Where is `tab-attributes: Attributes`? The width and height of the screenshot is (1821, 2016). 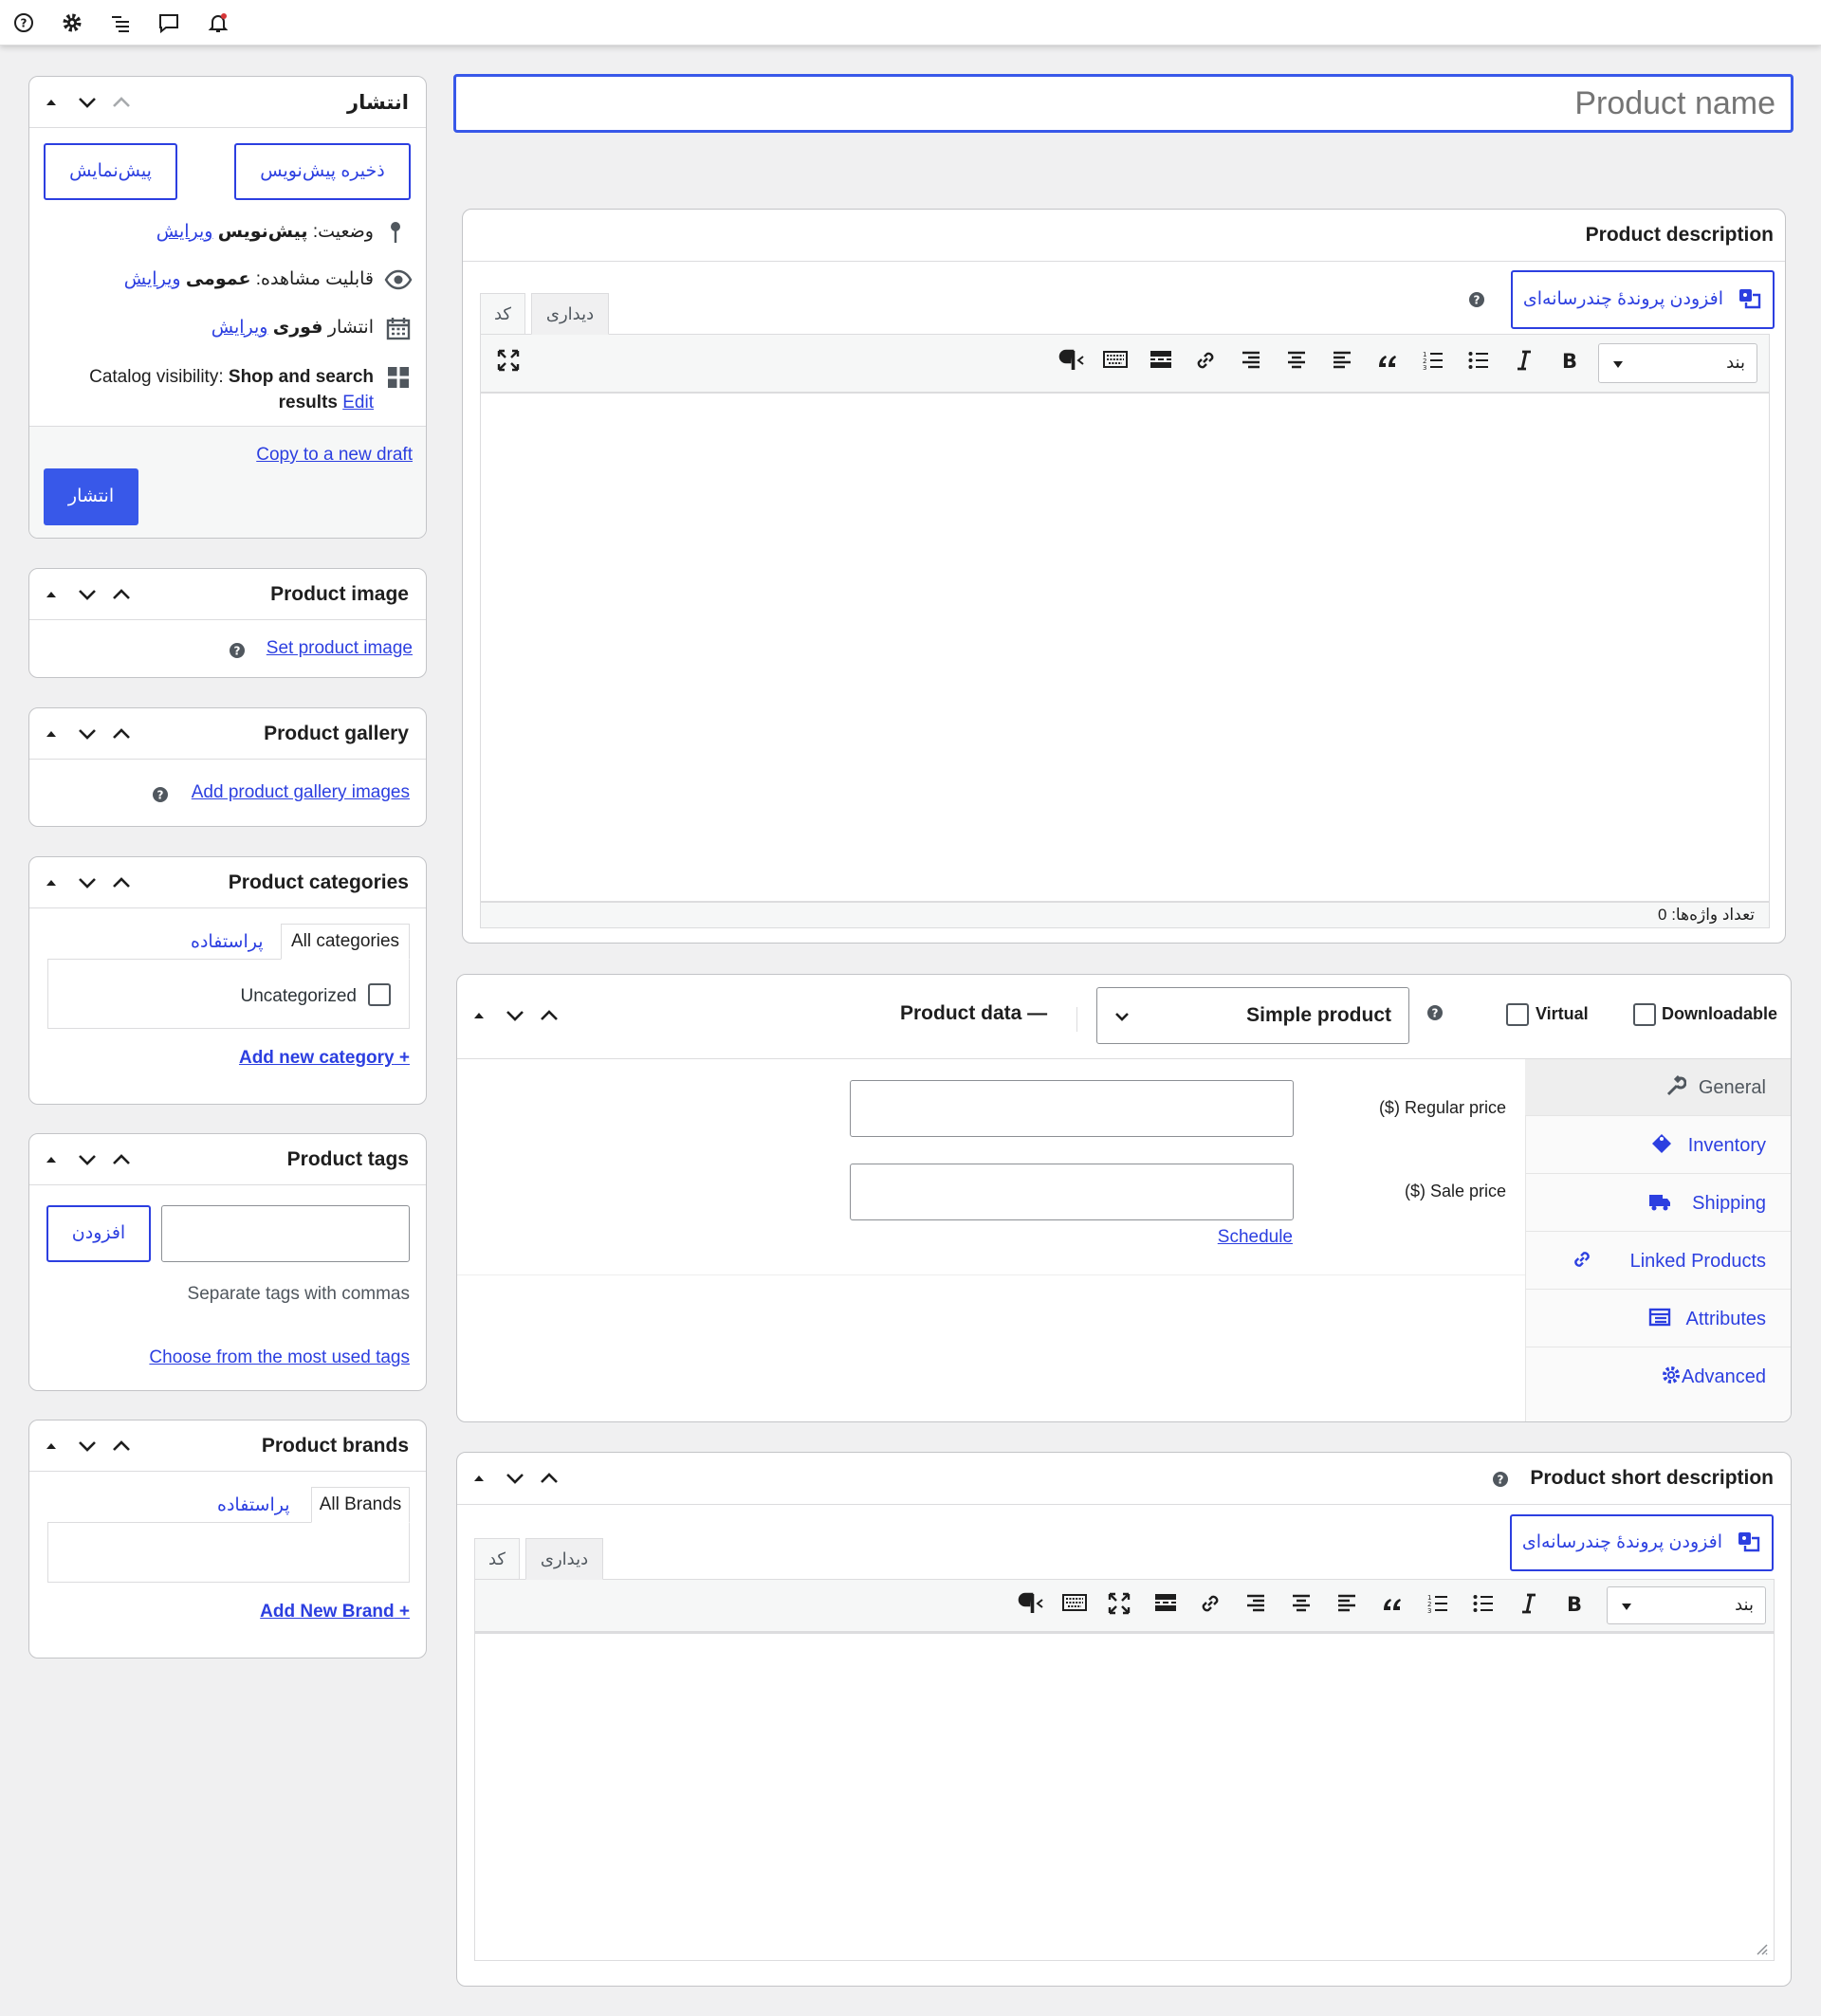
tab-attributes: Attributes is located at coordinates (1658, 1319).